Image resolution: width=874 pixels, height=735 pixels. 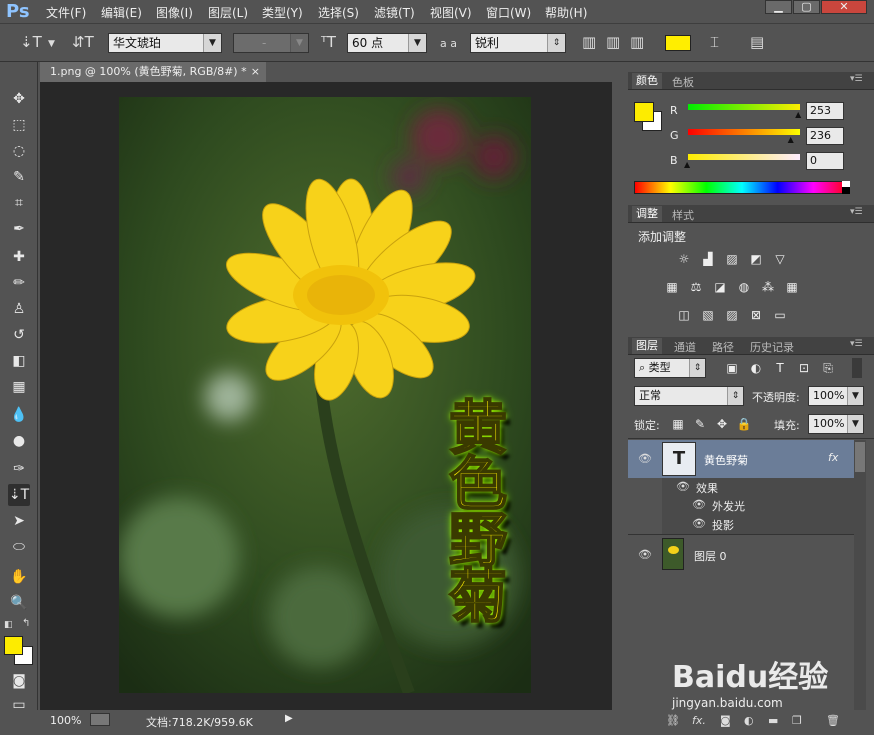 I want to click on scrollbar-thumb, so click(x=860, y=457).